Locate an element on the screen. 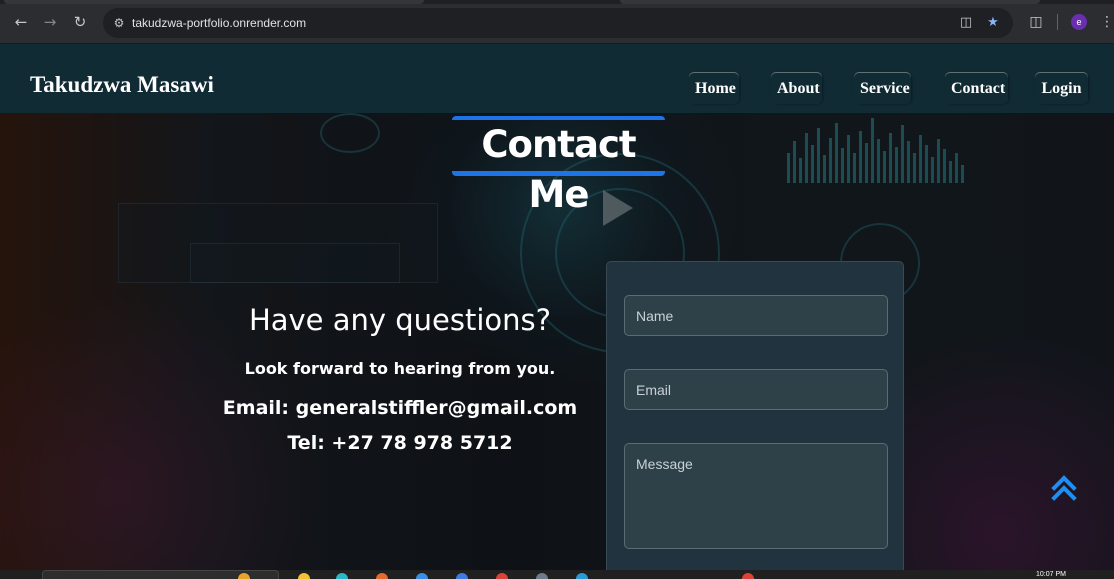 The image size is (1114, 579). reload-icon: ↻ is located at coordinates (80, 22).